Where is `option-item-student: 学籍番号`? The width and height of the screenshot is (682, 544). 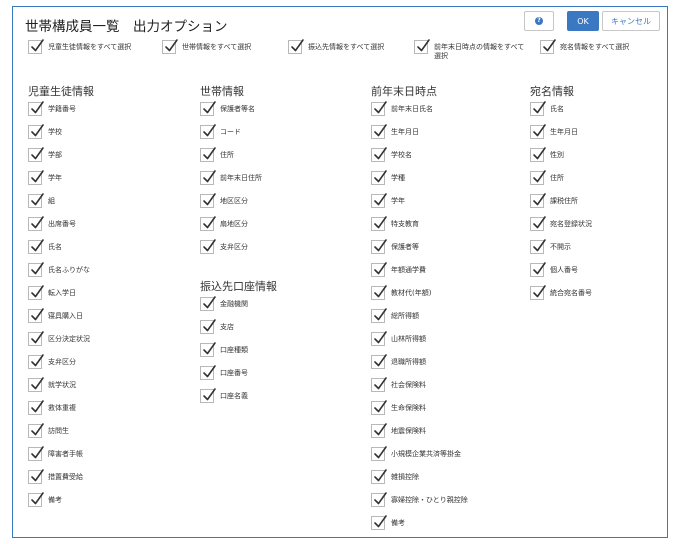 option-item-student: 学籍番号 is located at coordinates (52, 109).